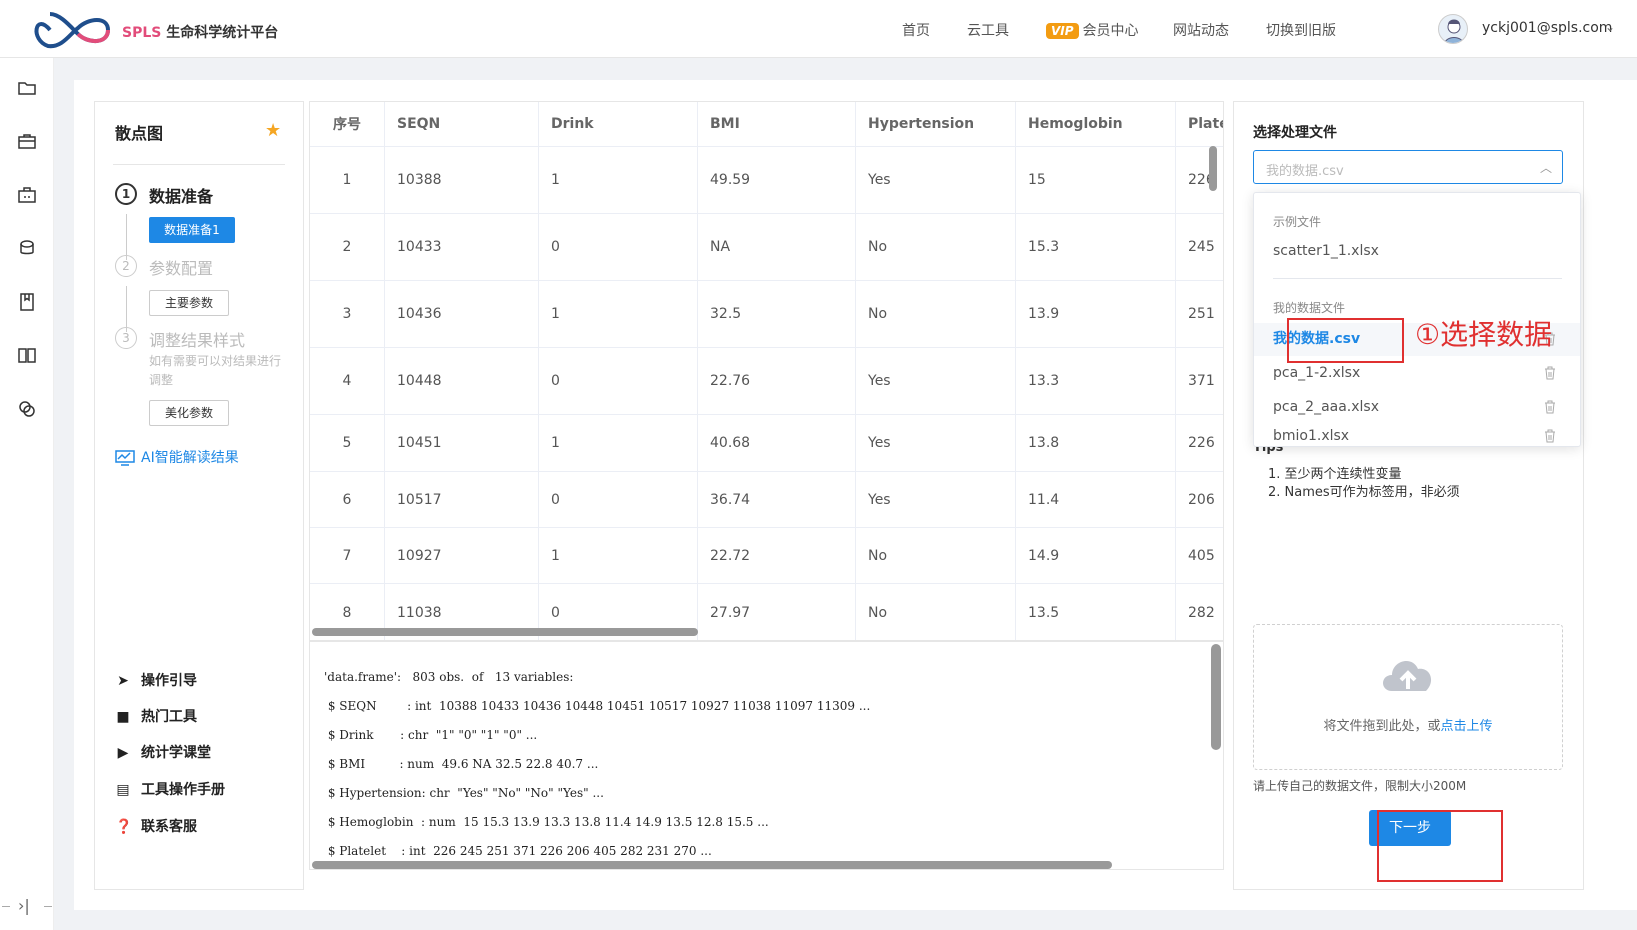  What do you see at coordinates (1199, 499) in the screenshot?
I see `table-cell: 206` at bounding box center [1199, 499].